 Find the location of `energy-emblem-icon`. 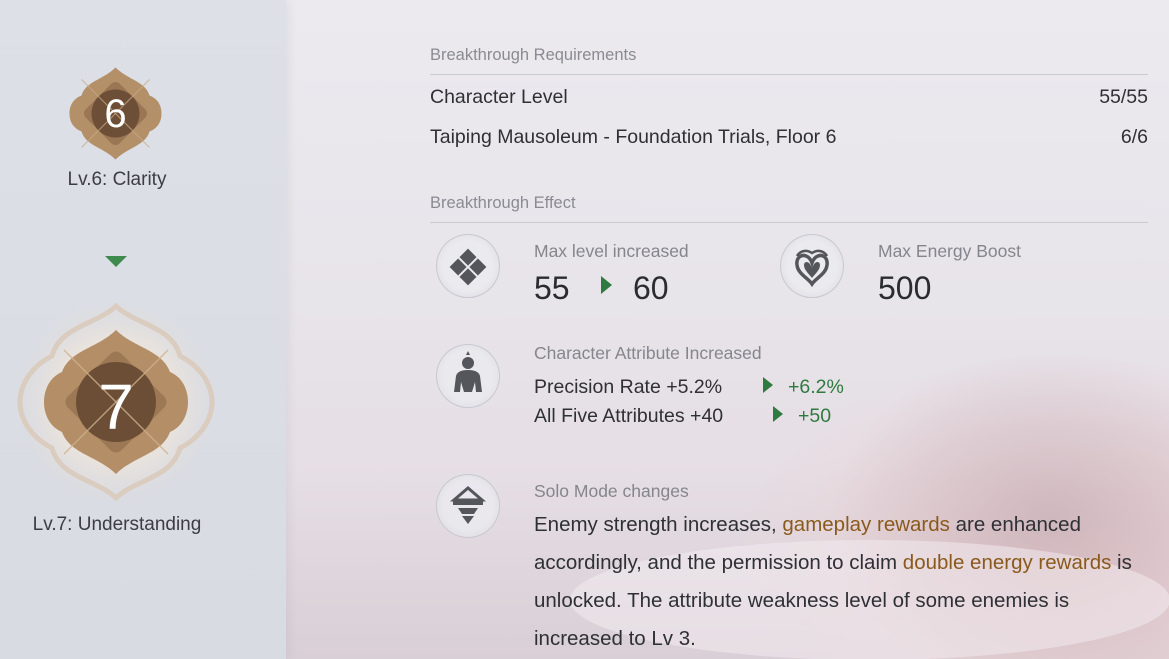

energy-emblem-icon is located at coordinates (812, 268).